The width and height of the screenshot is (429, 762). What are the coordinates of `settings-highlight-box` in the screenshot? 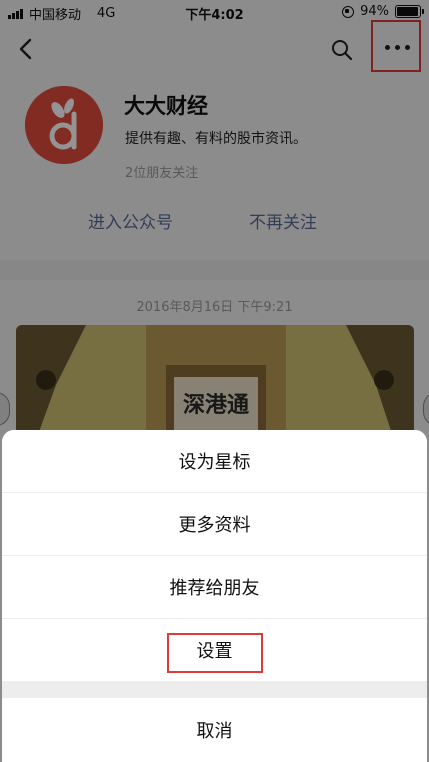 It's located at (215, 653).